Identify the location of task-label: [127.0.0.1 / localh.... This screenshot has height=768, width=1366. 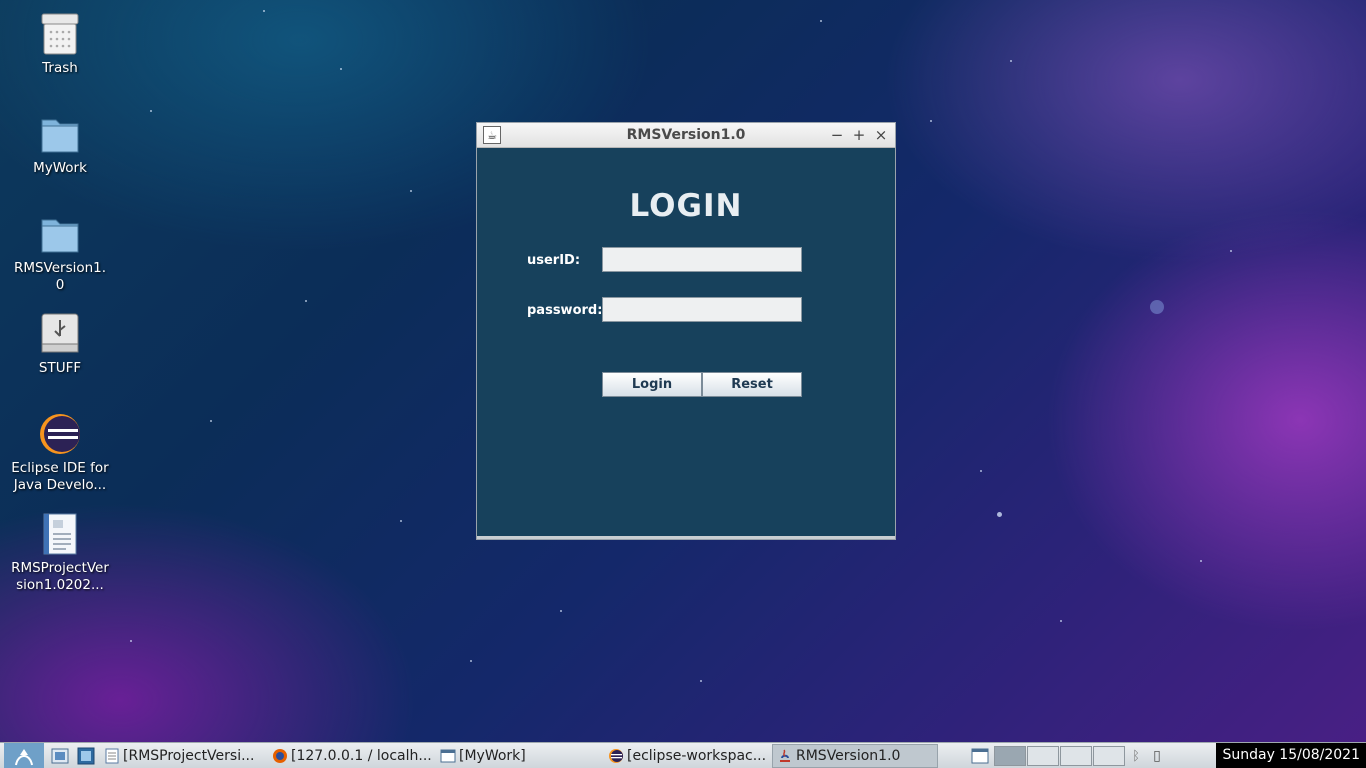
(361, 755).